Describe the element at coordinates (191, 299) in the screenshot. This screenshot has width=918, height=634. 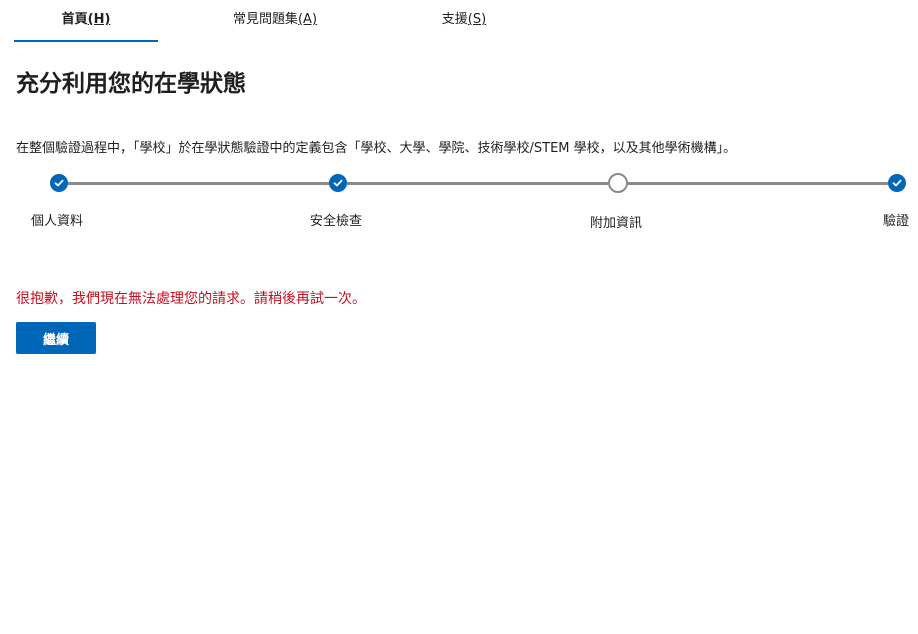
I see `error-message: 很抱歉，我們現在無法處理您的請求。請稍後再試一次。` at that location.